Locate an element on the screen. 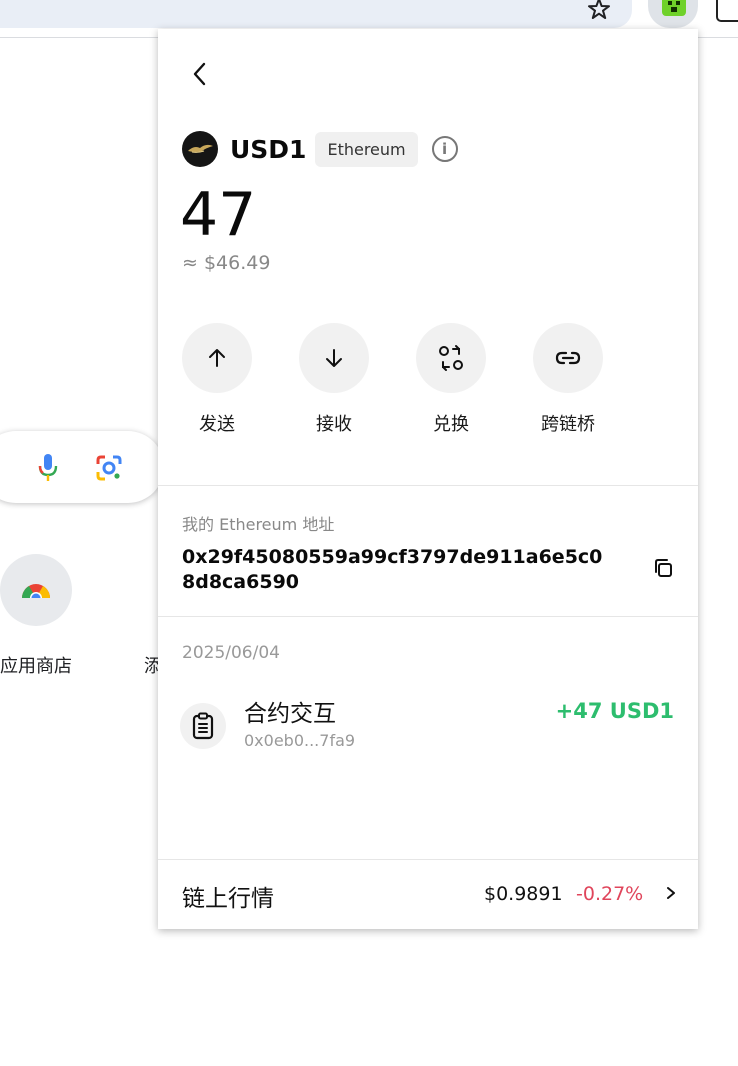  chain-badge: Ethereum is located at coordinates (366, 149).